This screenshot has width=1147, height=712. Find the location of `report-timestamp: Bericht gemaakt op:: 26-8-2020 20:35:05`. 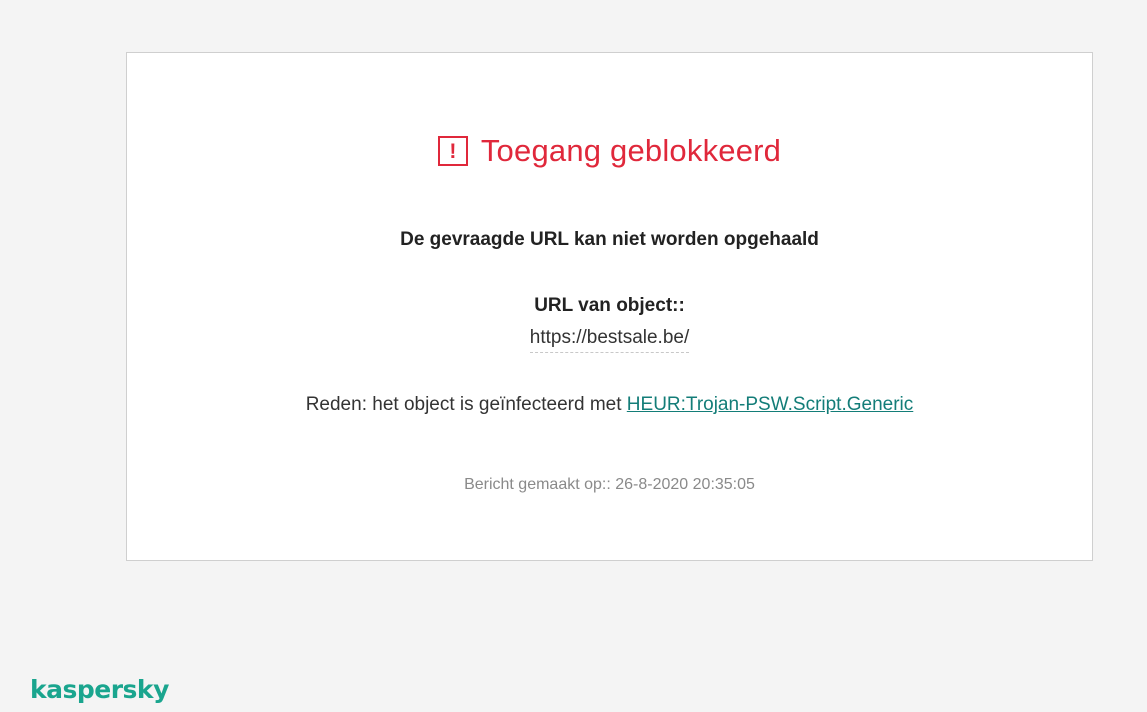

report-timestamp: Bericht gemaakt op:: 26-8-2020 20:35:05 is located at coordinates (609, 484).